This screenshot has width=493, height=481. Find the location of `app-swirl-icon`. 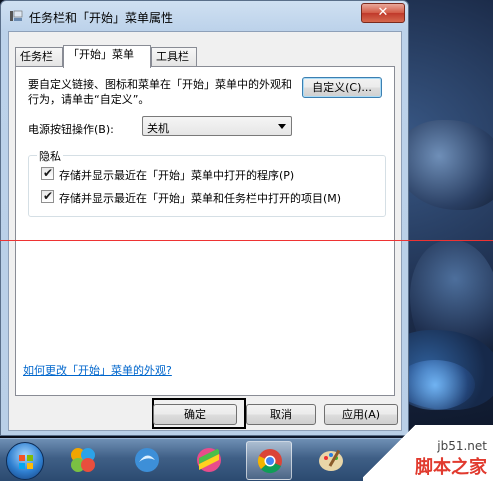

app-swirl-icon is located at coordinates (147, 460).